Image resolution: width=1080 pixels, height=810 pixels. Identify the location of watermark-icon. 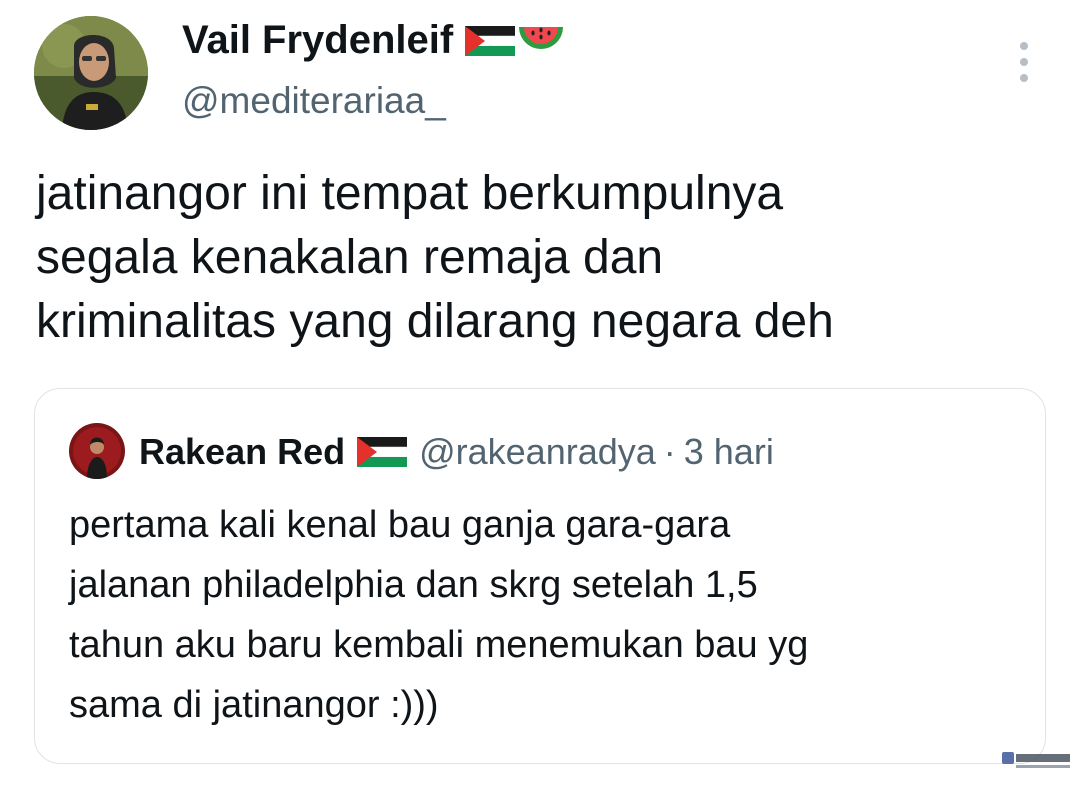
(1036, 760).